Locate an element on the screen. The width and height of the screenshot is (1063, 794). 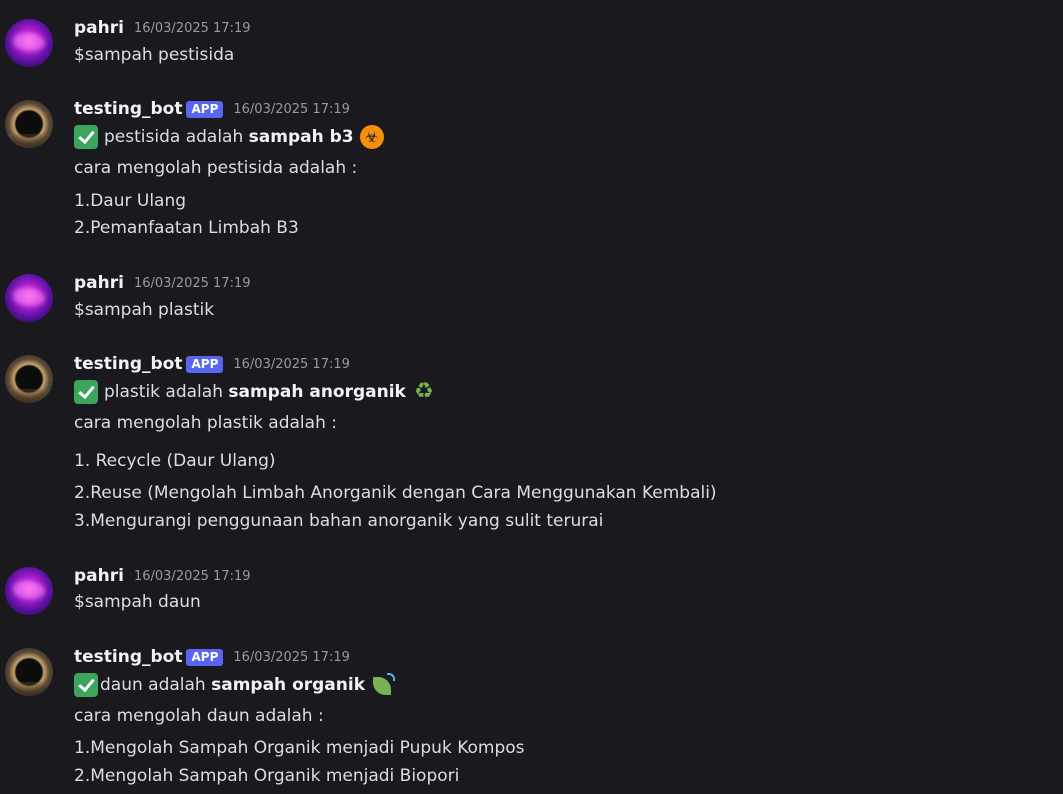
leaf-icon is located at coordinates (383, 685).